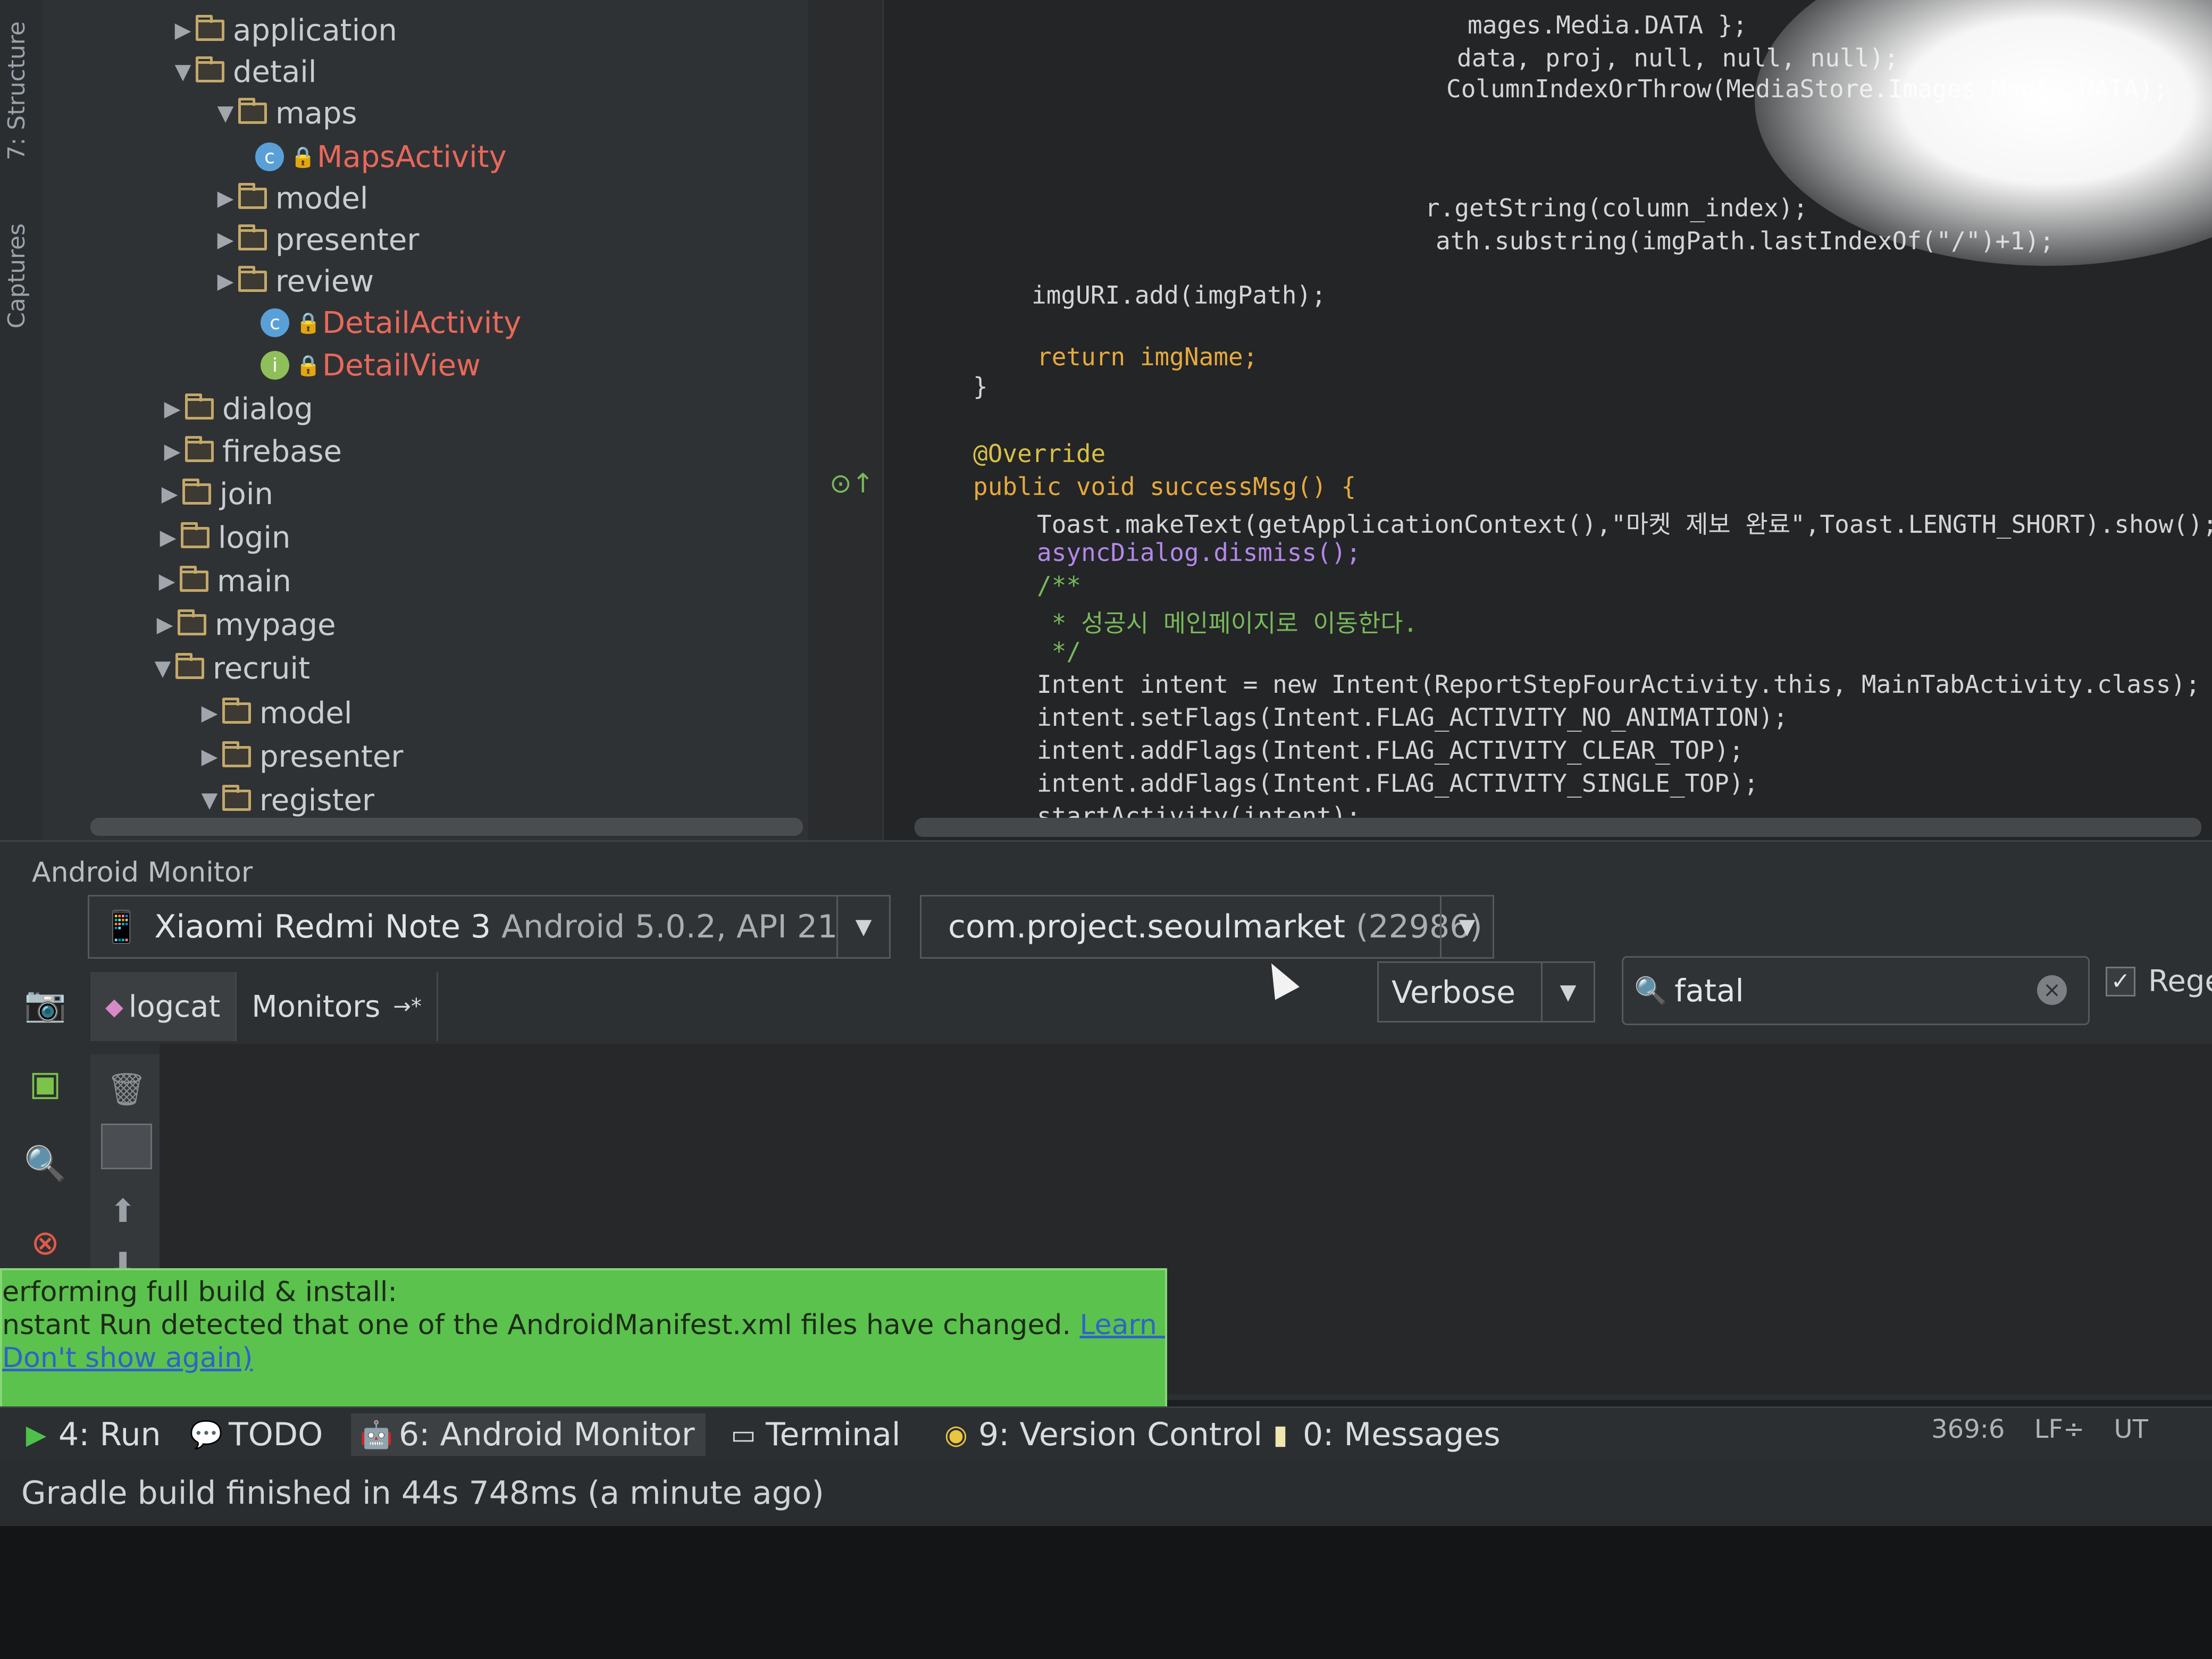 The height and width of the screenshot is (1659, 2212). Describe the element at coordinates (1106, 1592) in the screenshot. I see `monitor-bezel` at that location.